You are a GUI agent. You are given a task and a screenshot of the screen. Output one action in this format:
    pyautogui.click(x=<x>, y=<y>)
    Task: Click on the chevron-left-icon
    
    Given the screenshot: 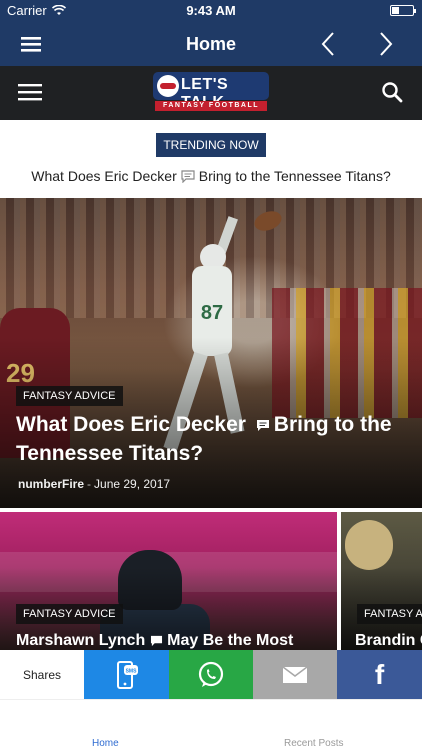 What is the action you would take?
    pyautogui.click(x=327, y=44)
    